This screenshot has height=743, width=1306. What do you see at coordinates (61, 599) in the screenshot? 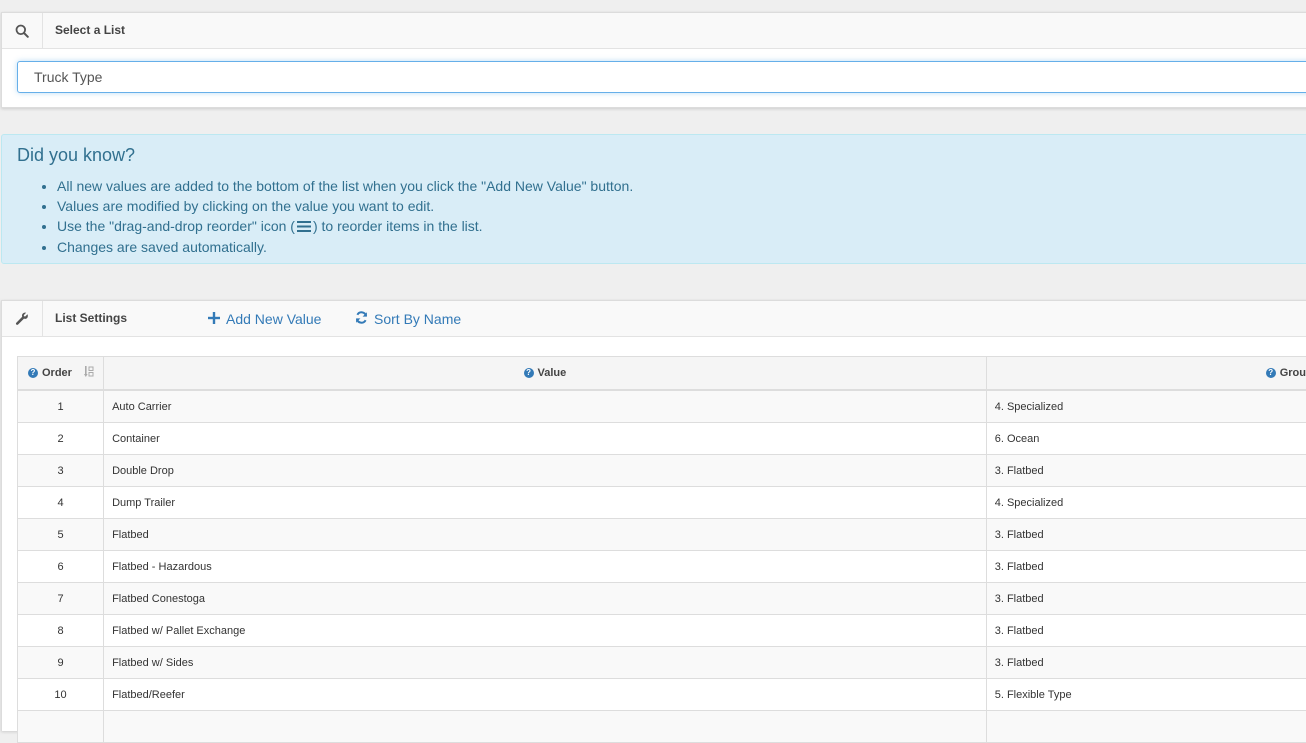
I see `order-cell: 7` at bounding box center [61, 599].